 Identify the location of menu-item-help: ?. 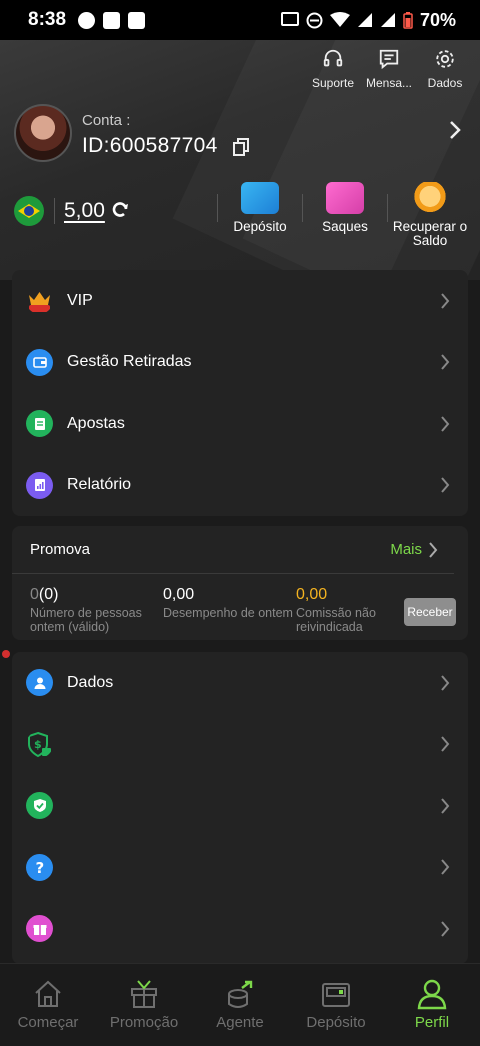
(240, 868).